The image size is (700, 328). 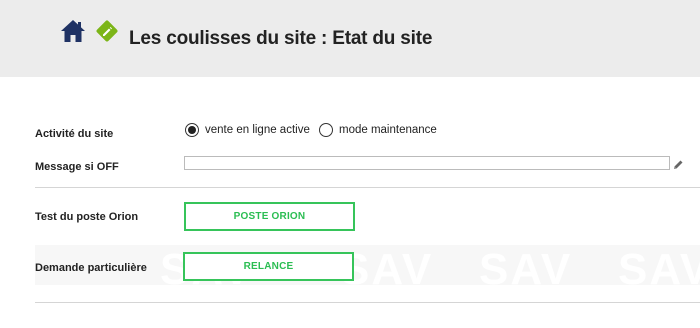 What do you see at coordinates (91, 268) in the screenshot?
I see `request-label: Demande particulière` at bounding box center [91, 268].